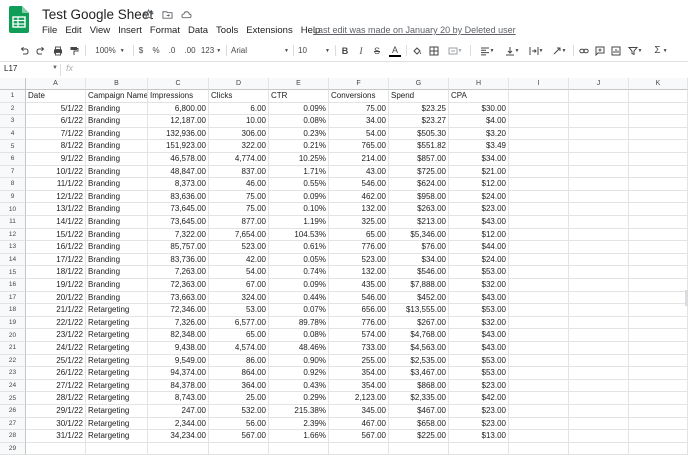  Describe the element at coordinates (178, 386) in the screenshot. I see `cell-c24: 84,378.00` at that location.